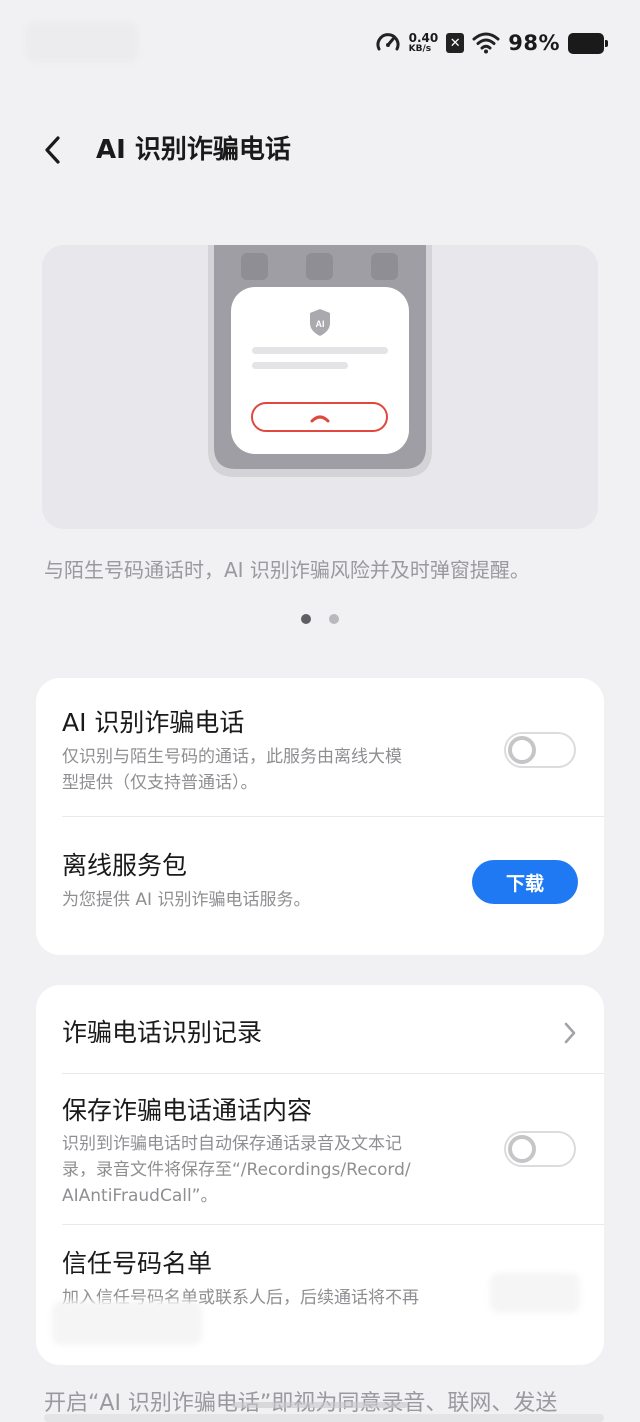  I want to click on ai-detect-desc-2: 型提供（仅支持普通话）。, so click(160, 783).